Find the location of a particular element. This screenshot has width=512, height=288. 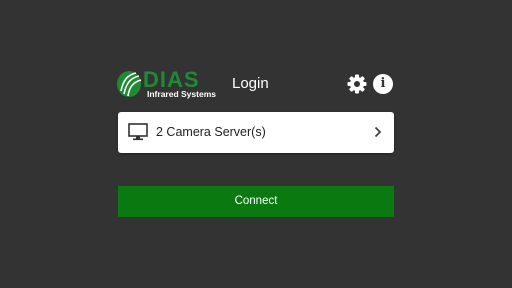

gear-icon is located at coordinates (357, 84).